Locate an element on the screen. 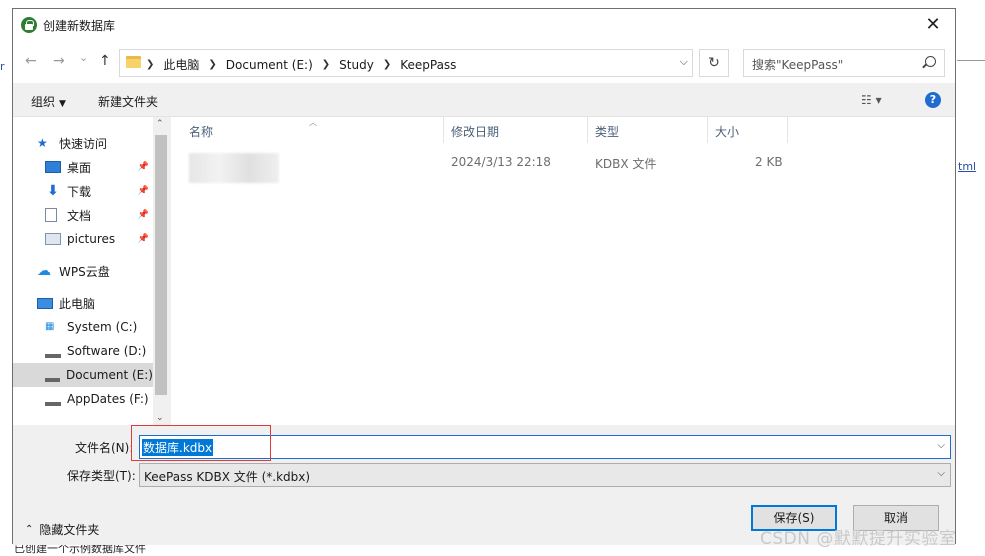  sidebar-item-label: System (C:) is located at coordinates (102, 327).